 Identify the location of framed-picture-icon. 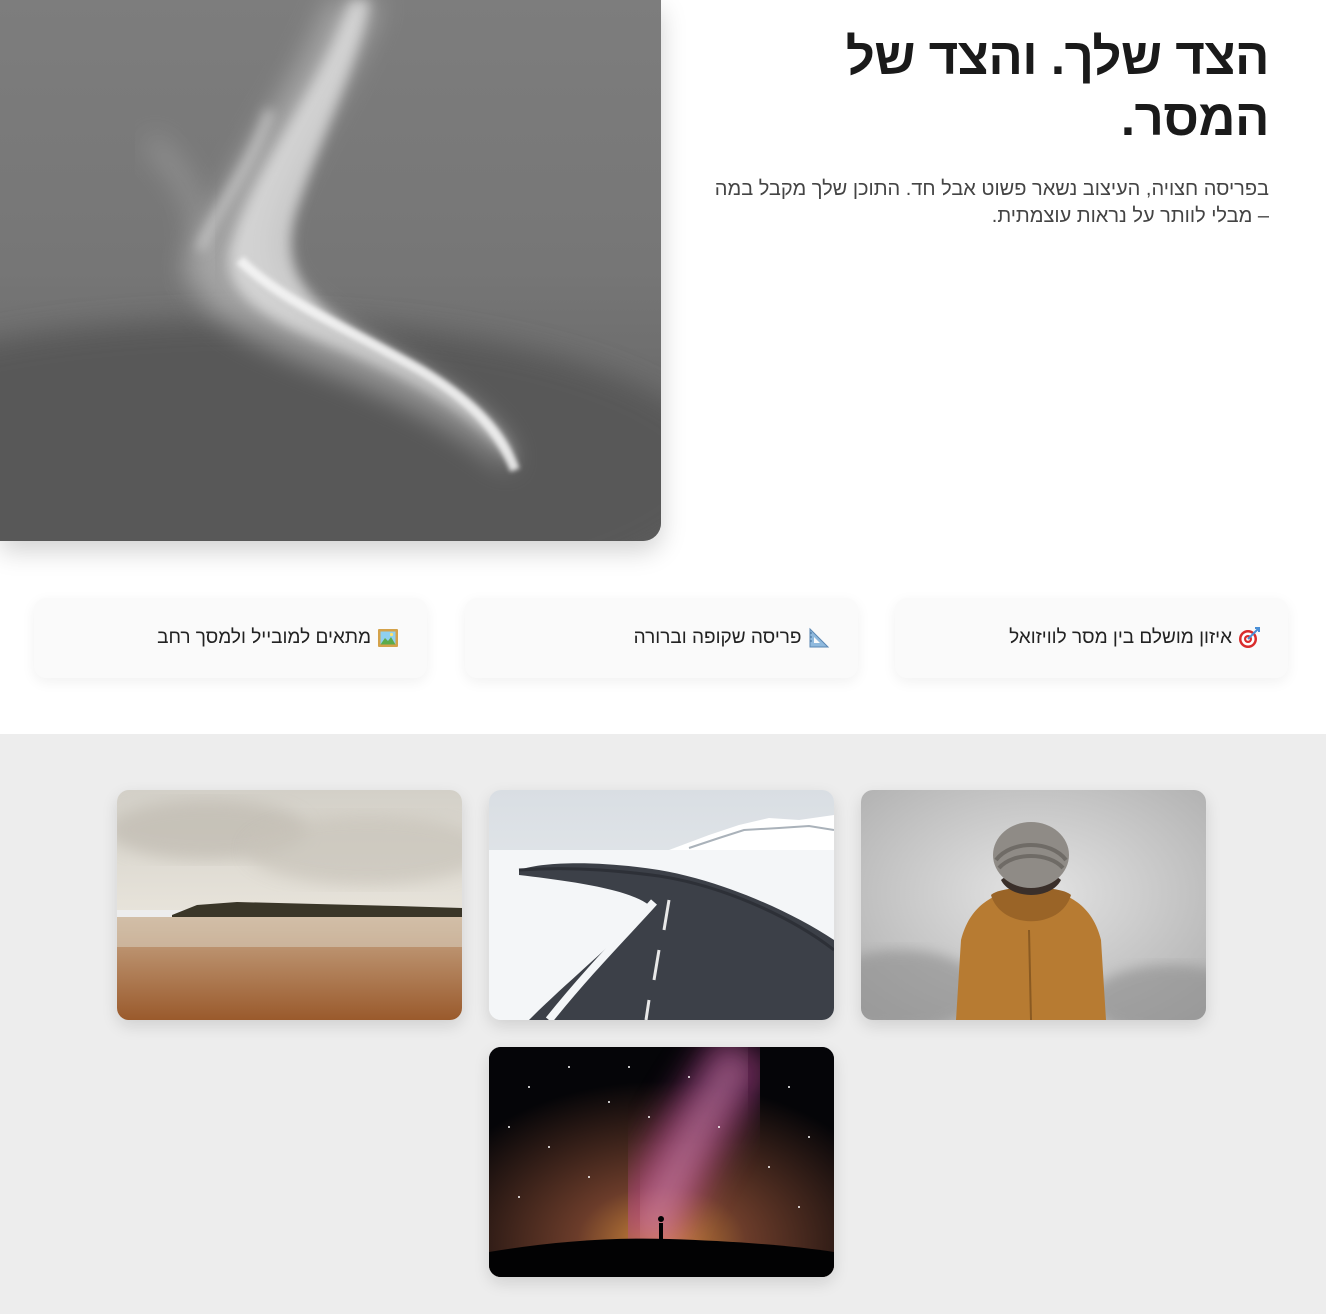
(388, 638).